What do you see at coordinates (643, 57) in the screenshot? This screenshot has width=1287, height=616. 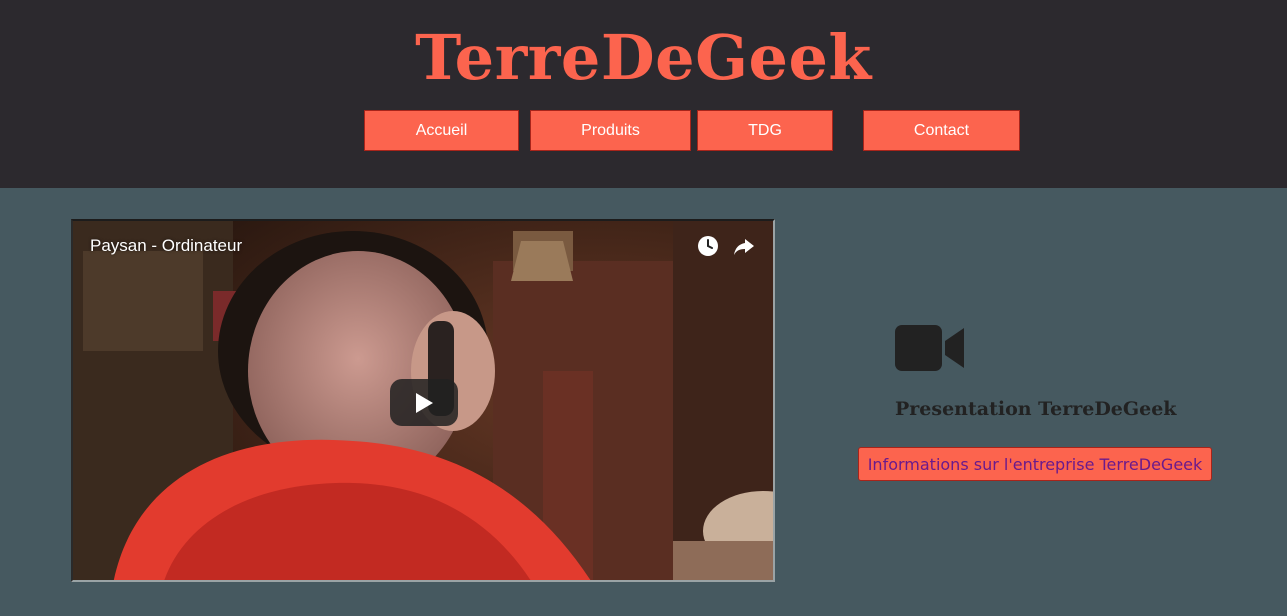 I see `site-title: TerreDeGeek` at bounding box center [643, 57].